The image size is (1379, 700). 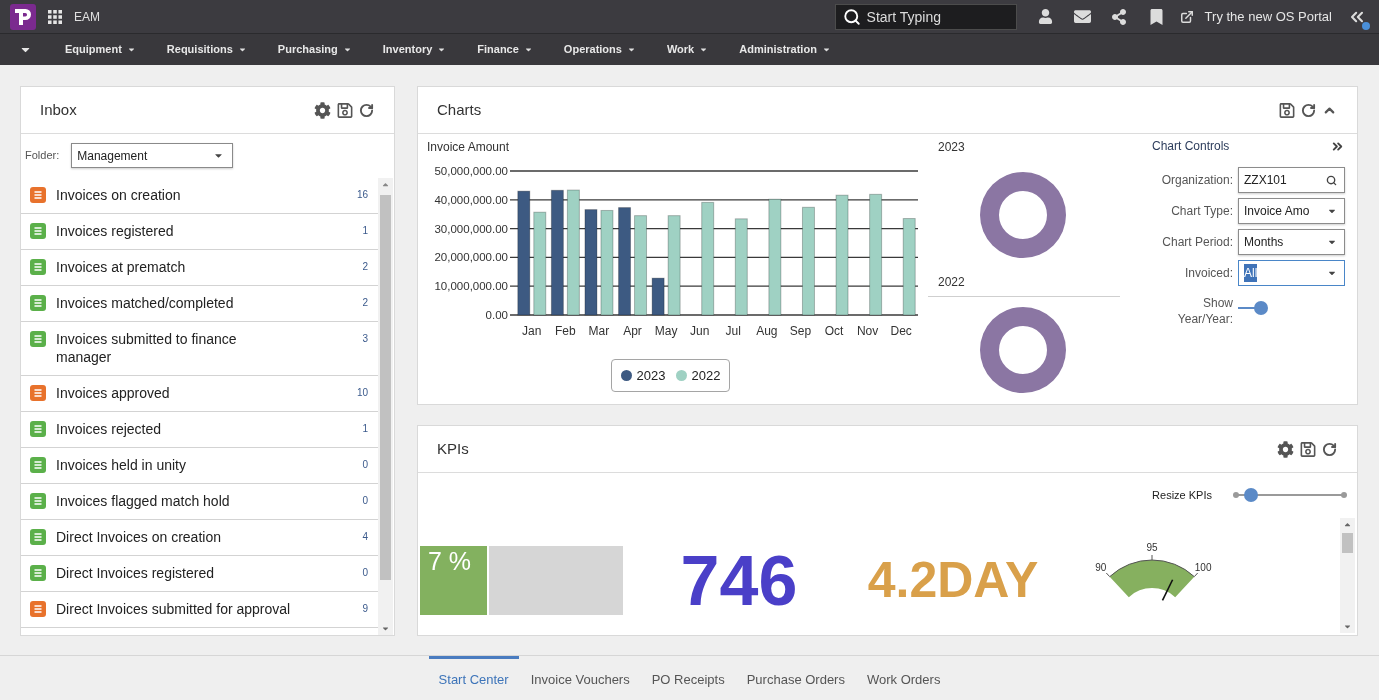 I want to click on item-count: 0, so click(x=365, y=501).